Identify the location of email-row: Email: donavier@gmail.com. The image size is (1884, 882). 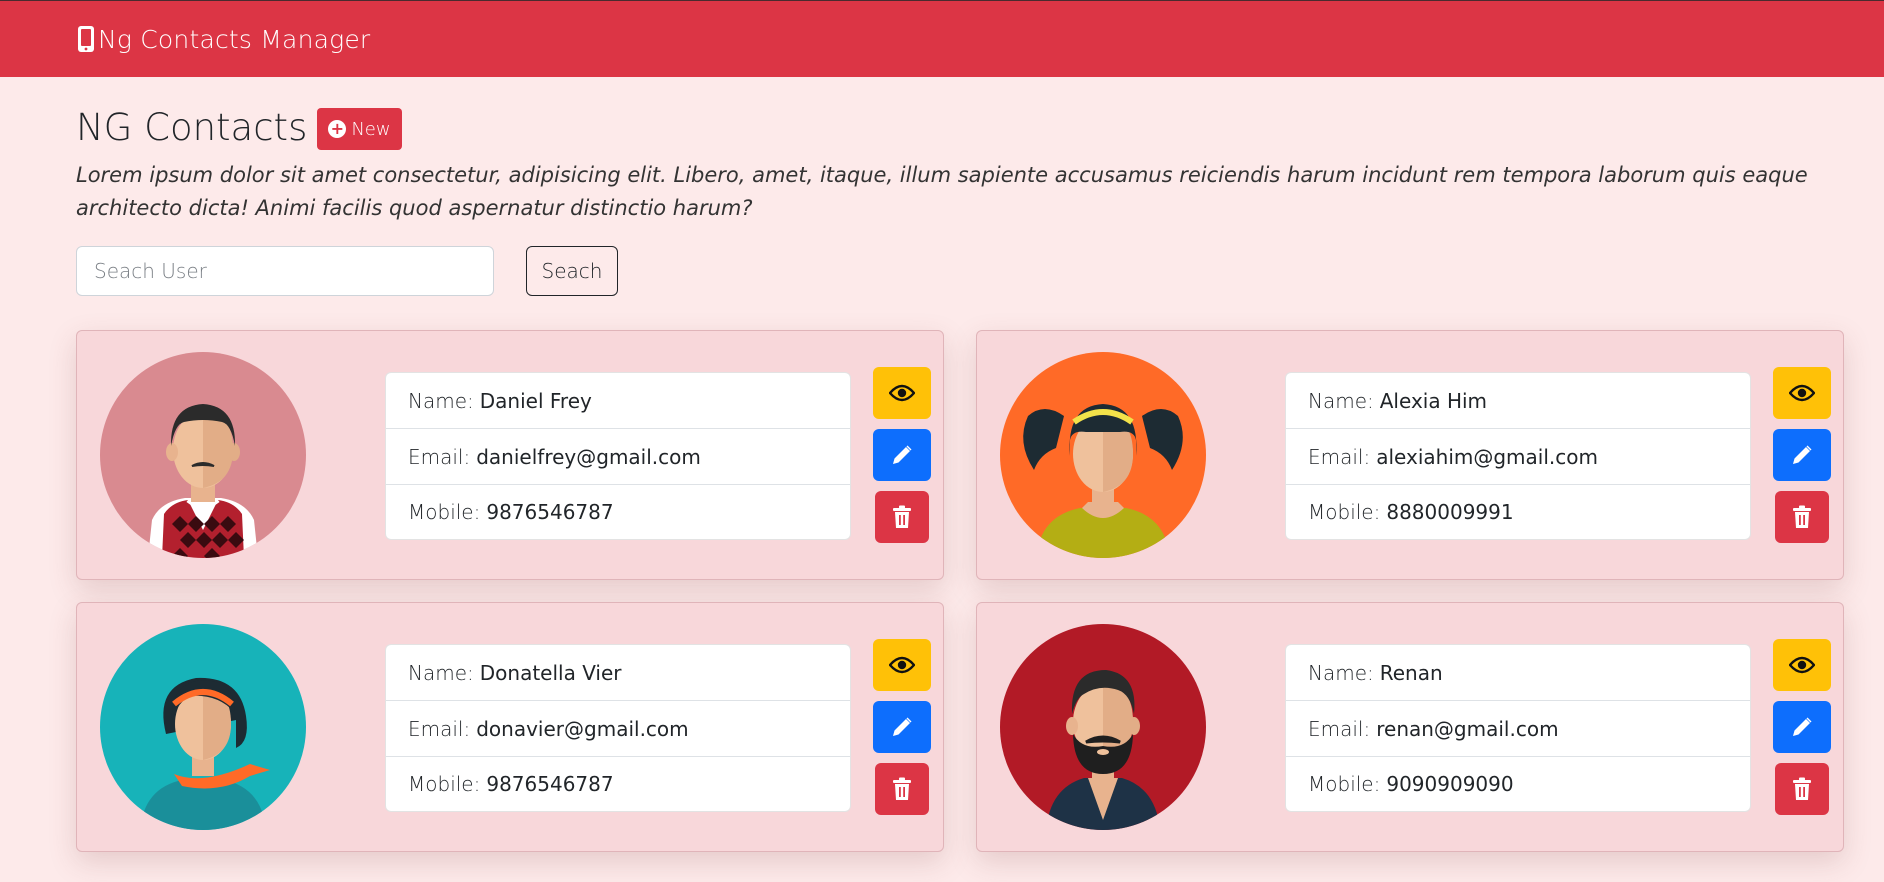
(618, 729).